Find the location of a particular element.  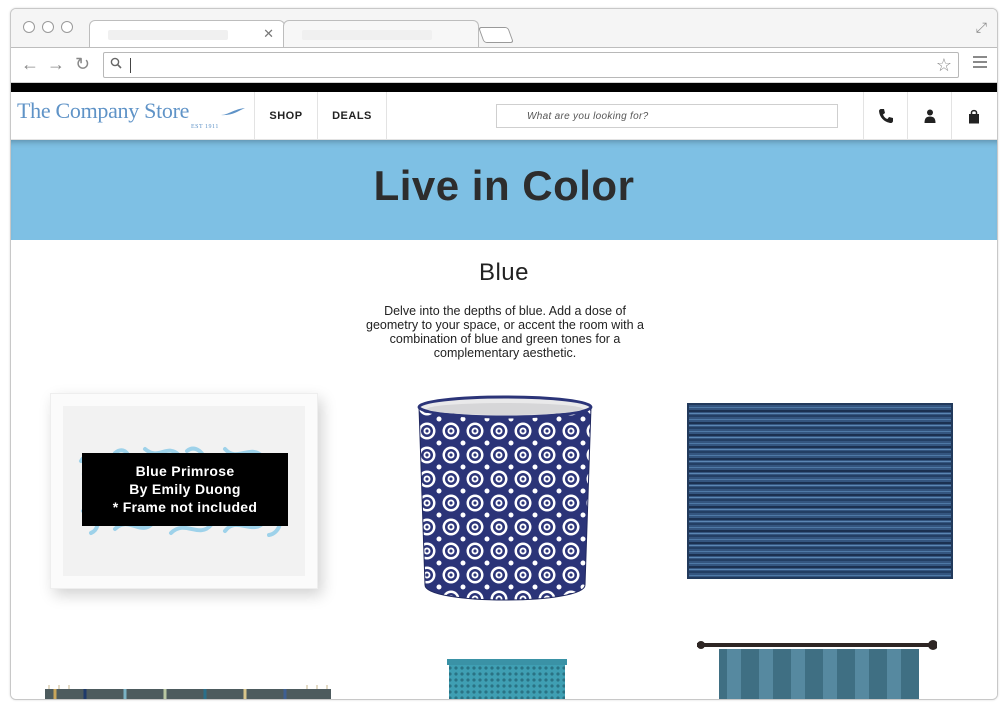

nav-shop: SHOP is located at coordinates (285, 116).